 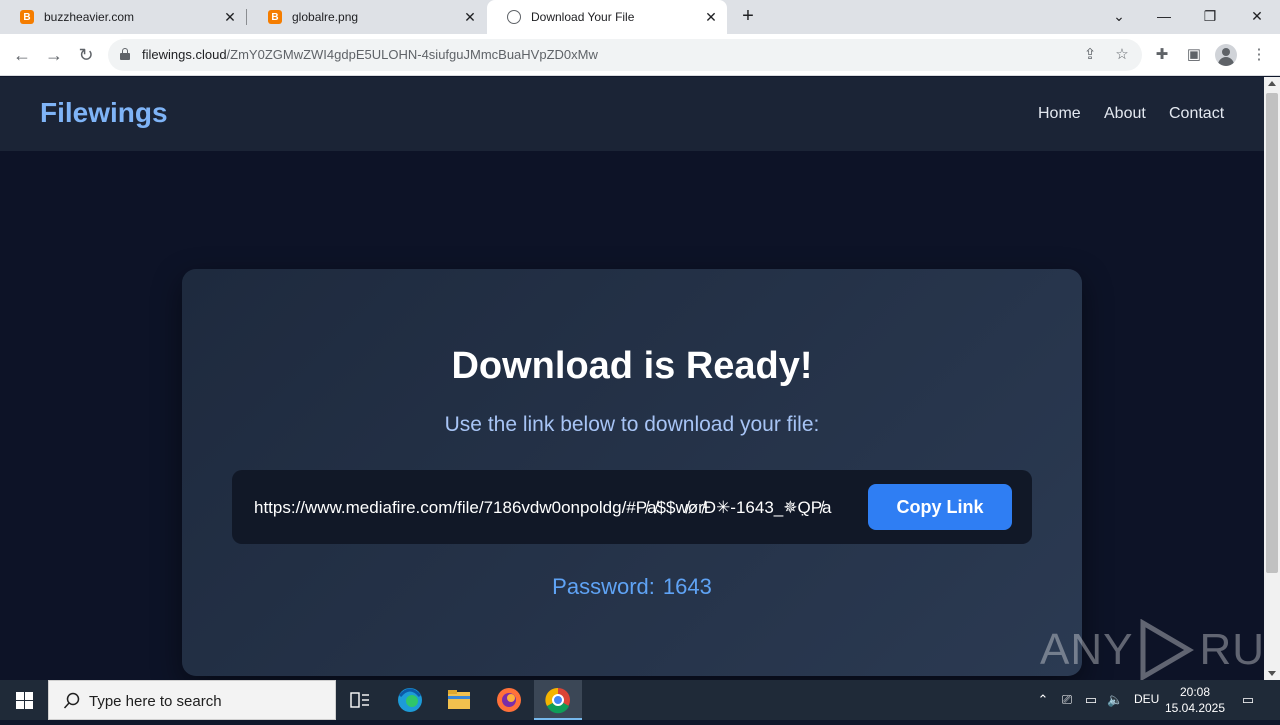 What do you see at coordinates (603, 586) in the screenshot?
I see `password-label: Password:` at bounding box center [603, 586].